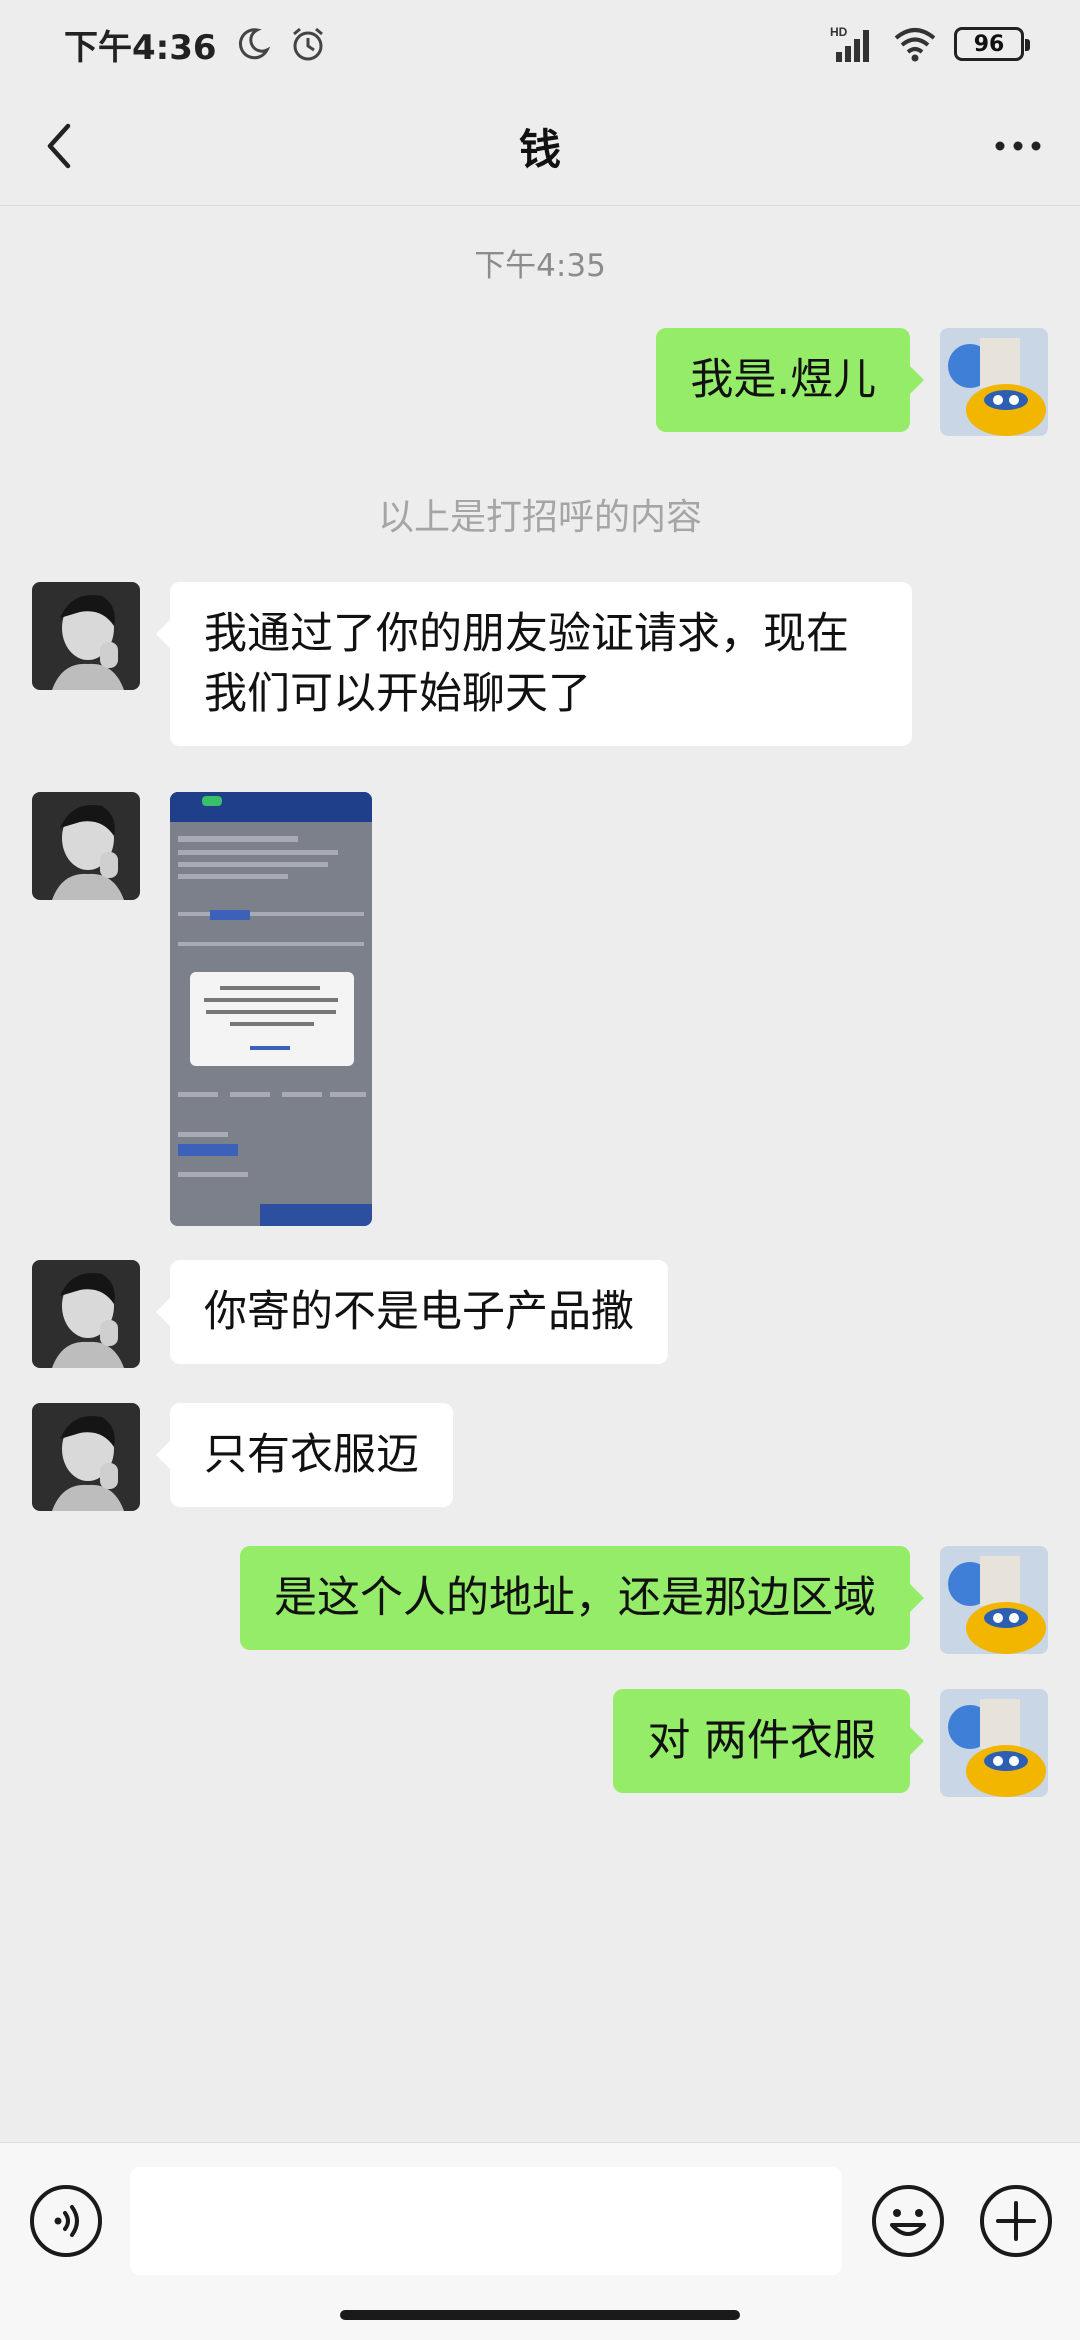  Describe the element at coordinates (915, 45) in the screenshot. I see `wifi-icon` at that location.